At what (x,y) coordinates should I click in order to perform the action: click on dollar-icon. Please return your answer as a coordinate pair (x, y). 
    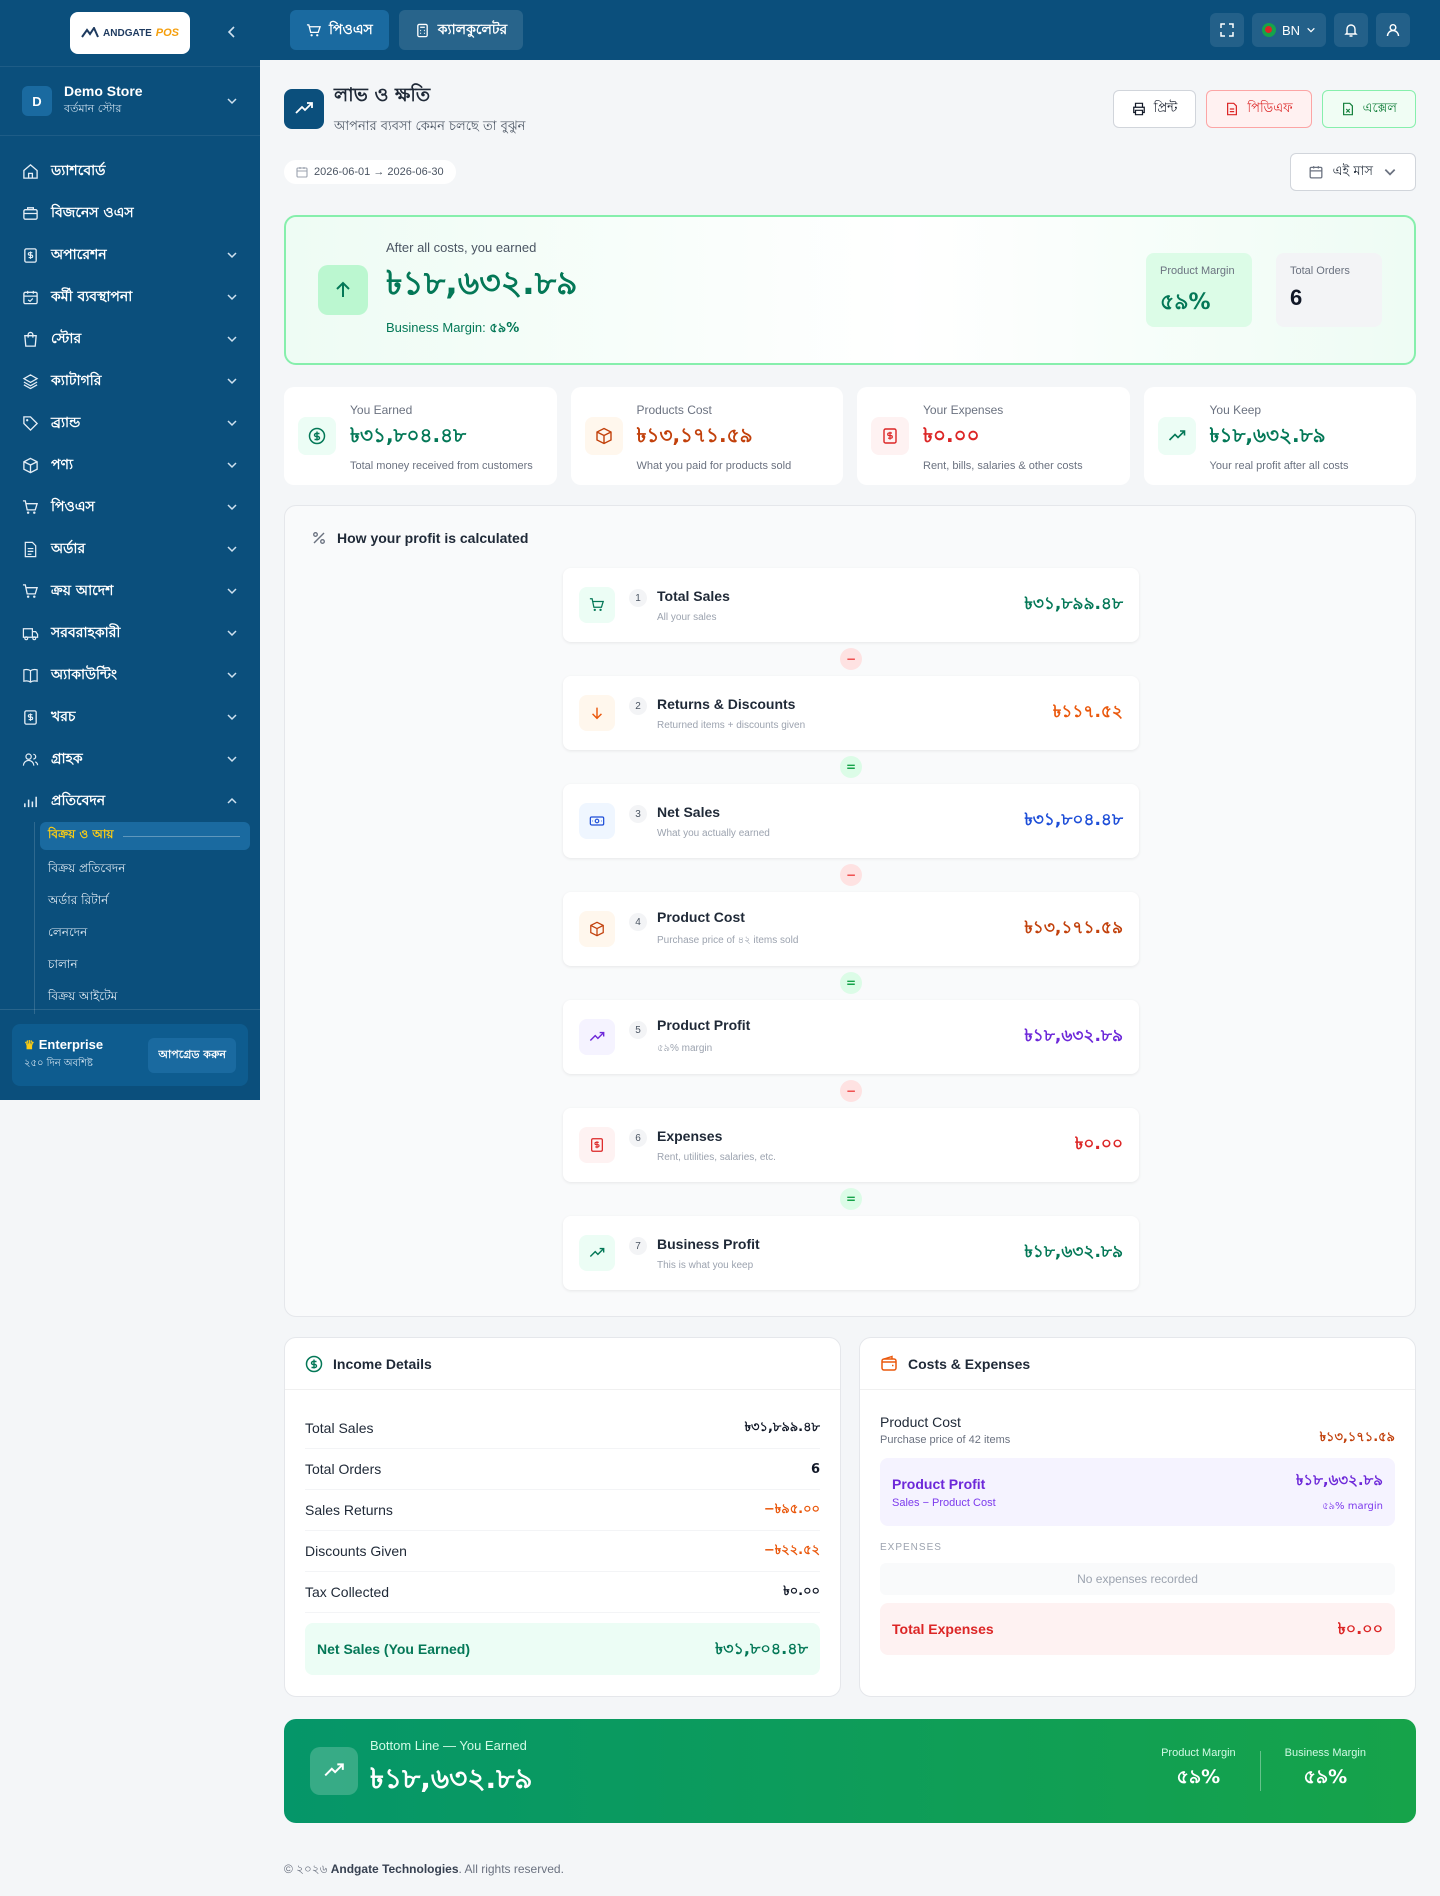
    Looking at the image, I should click on (317, 436).